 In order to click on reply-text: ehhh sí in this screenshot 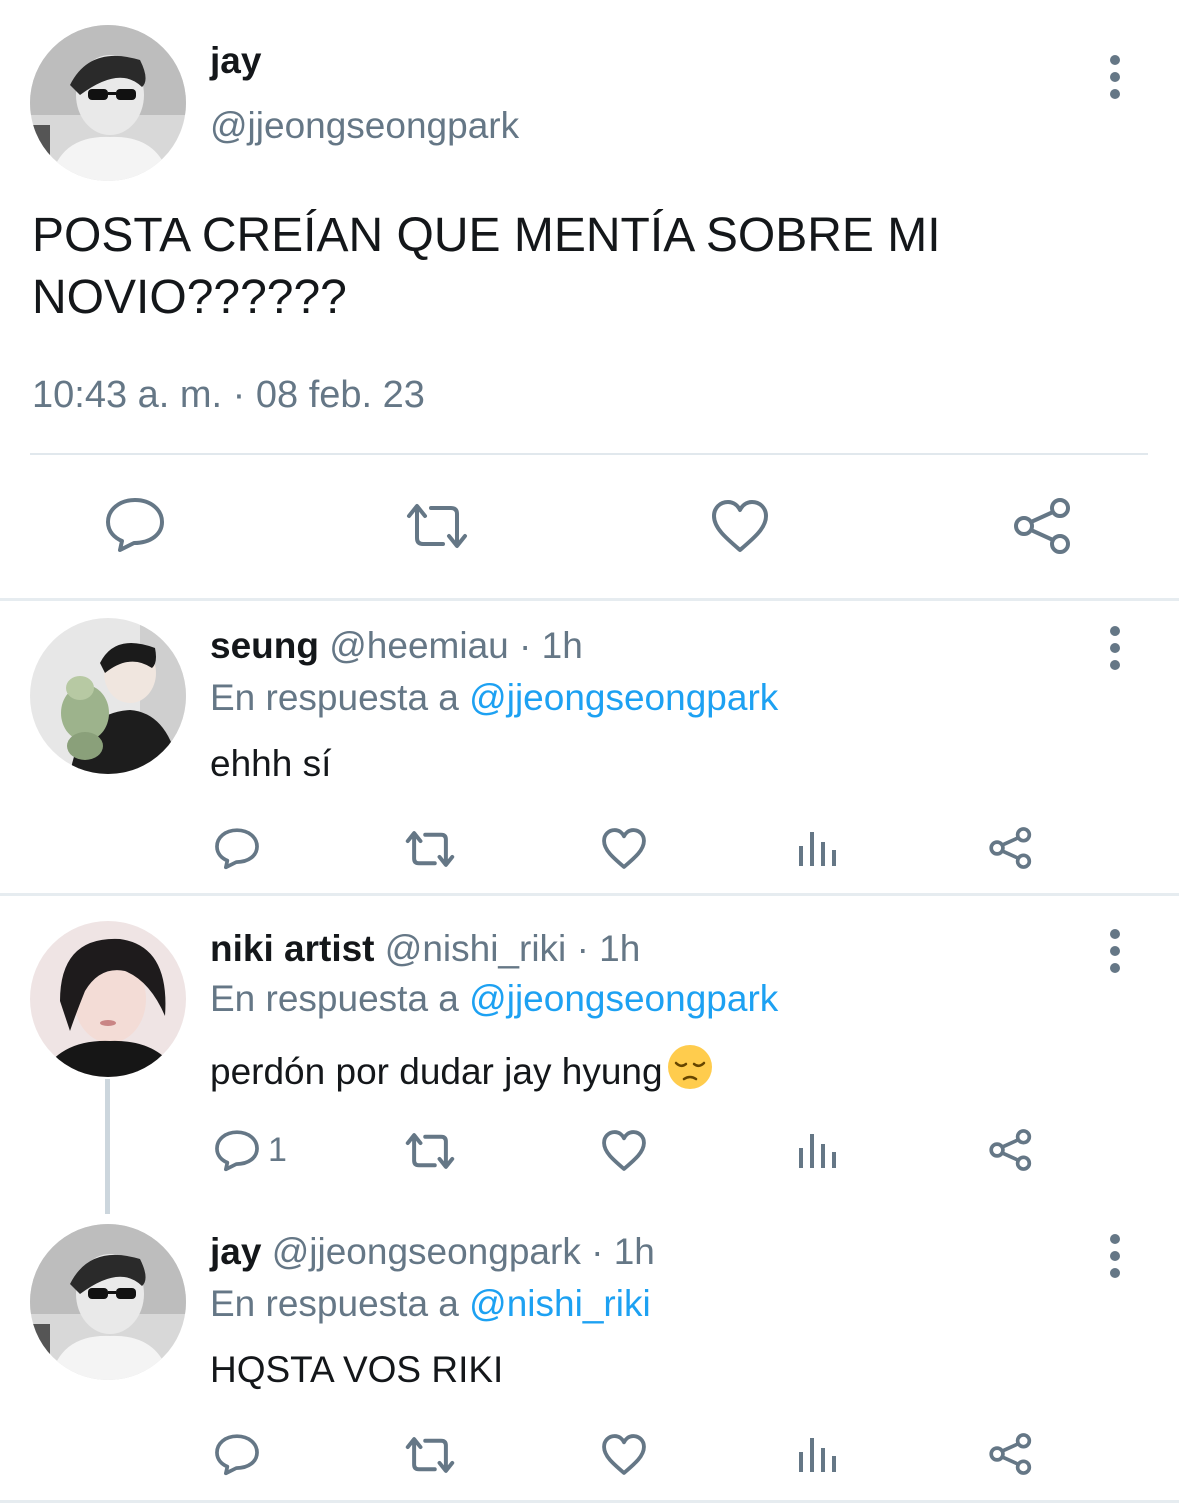, I will do `click(270, 764)`.